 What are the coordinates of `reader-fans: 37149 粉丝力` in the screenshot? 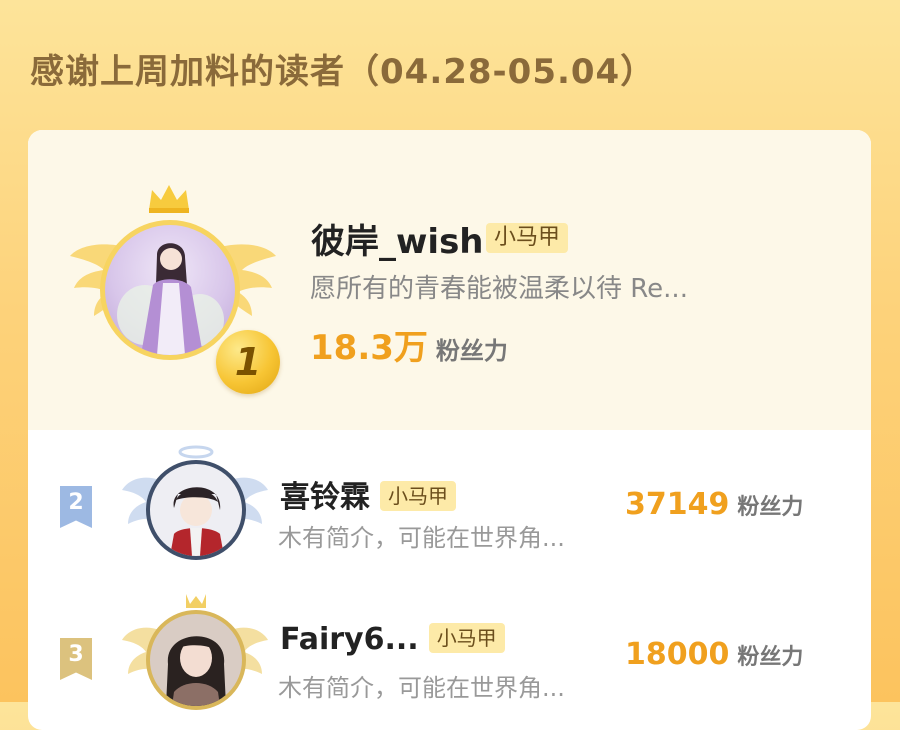 It's located at (714, 504).